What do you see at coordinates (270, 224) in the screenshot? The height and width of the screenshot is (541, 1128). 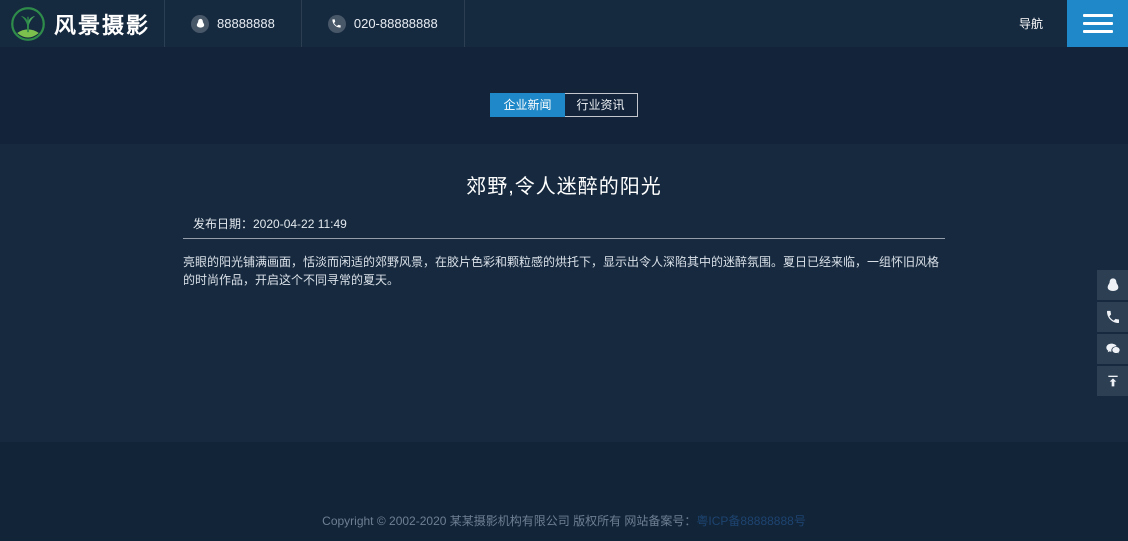 I see `publish-date: 发布日期：2020-04-22 11:49` at bounding box center [270, 224].